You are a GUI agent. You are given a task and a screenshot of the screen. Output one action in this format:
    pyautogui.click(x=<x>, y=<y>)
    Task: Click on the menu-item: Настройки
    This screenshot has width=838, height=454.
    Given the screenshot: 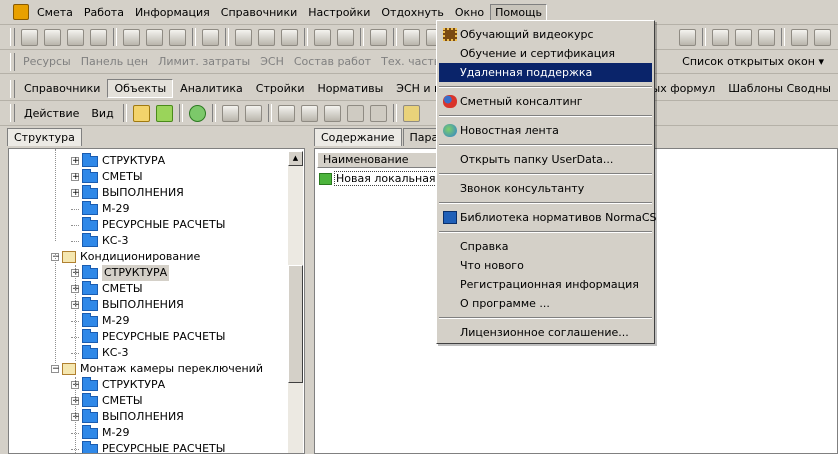 What is the action you would take?
    pyautogui.click(x=339, y=12)
    